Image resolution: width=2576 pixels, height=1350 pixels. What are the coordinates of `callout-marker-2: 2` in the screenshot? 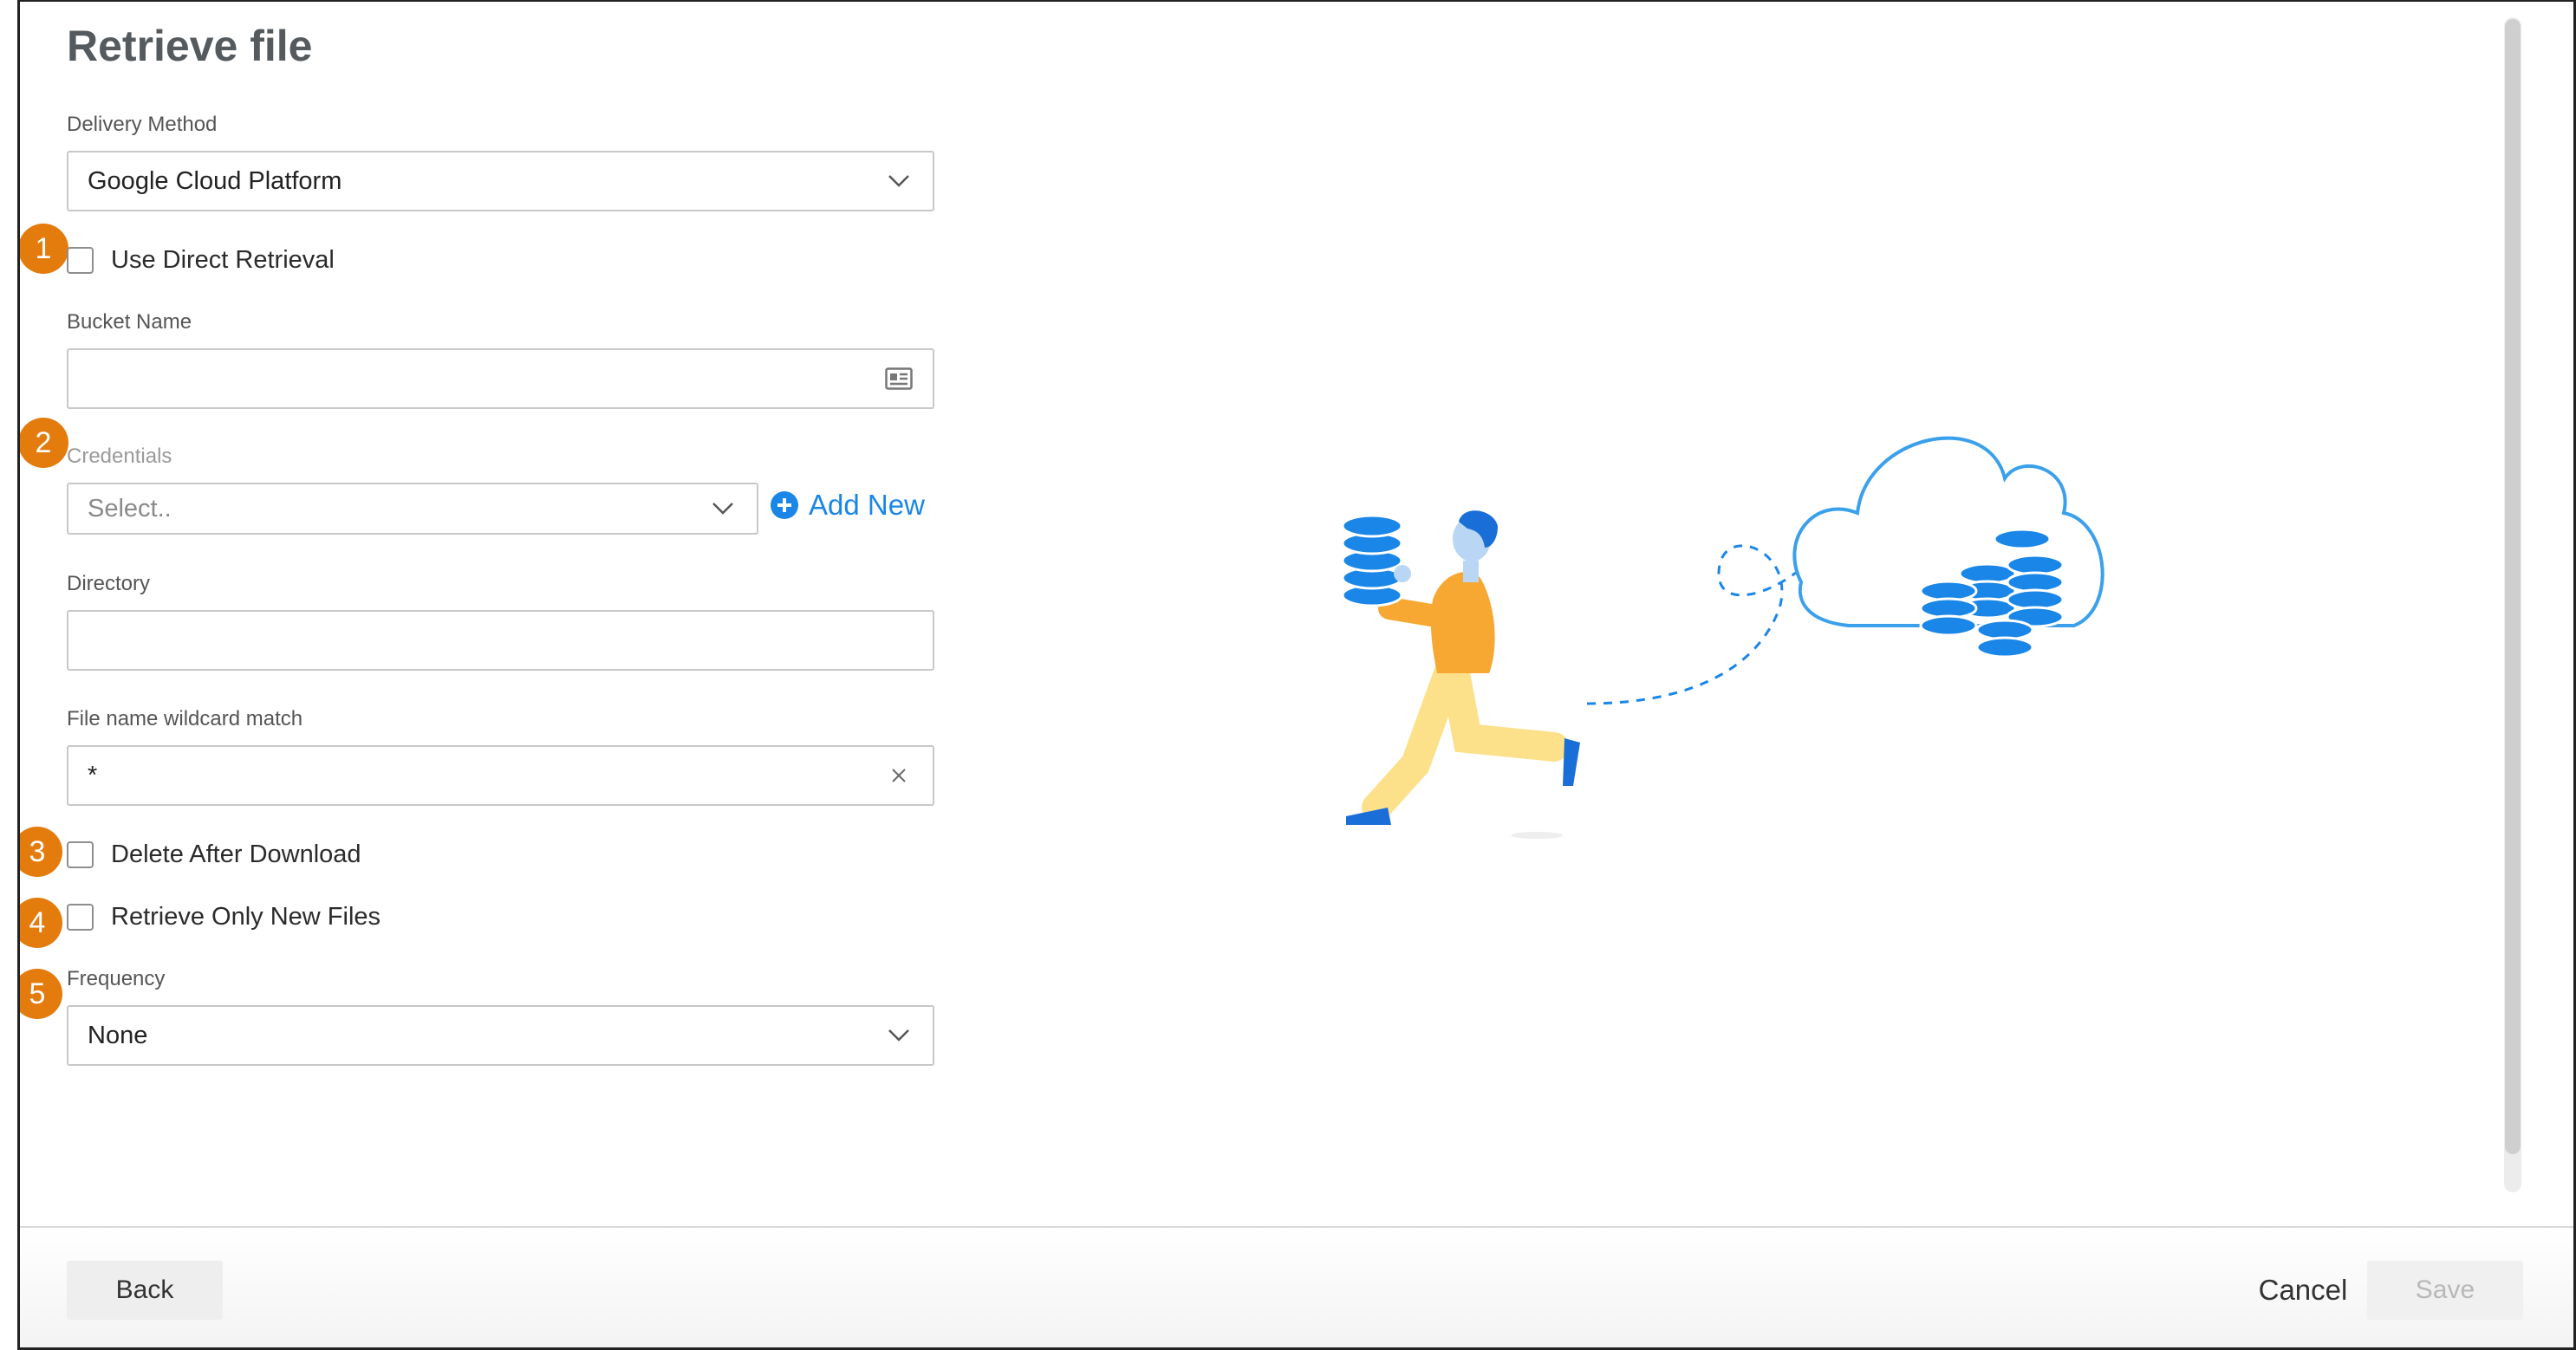 It's located at (44, 443).